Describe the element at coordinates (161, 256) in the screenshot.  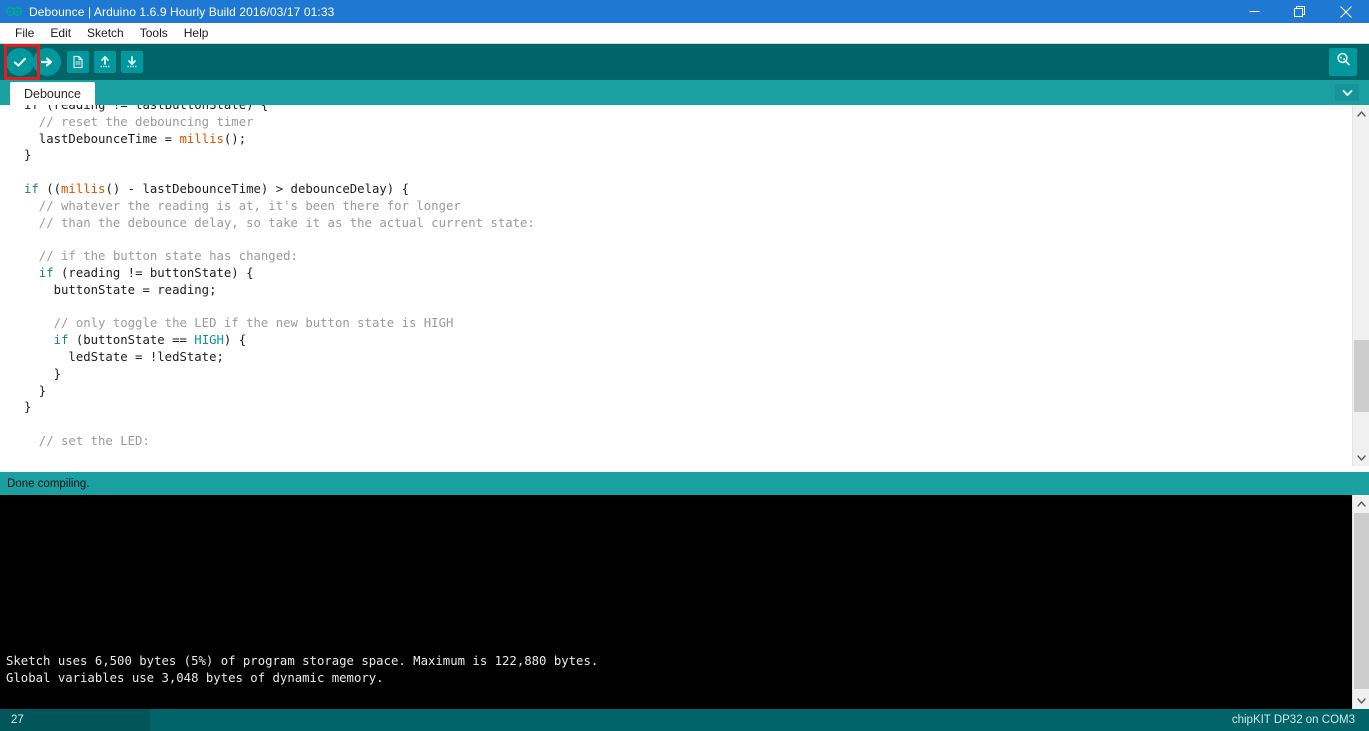
I see `code-token: // if the button state has changed:` at that location.